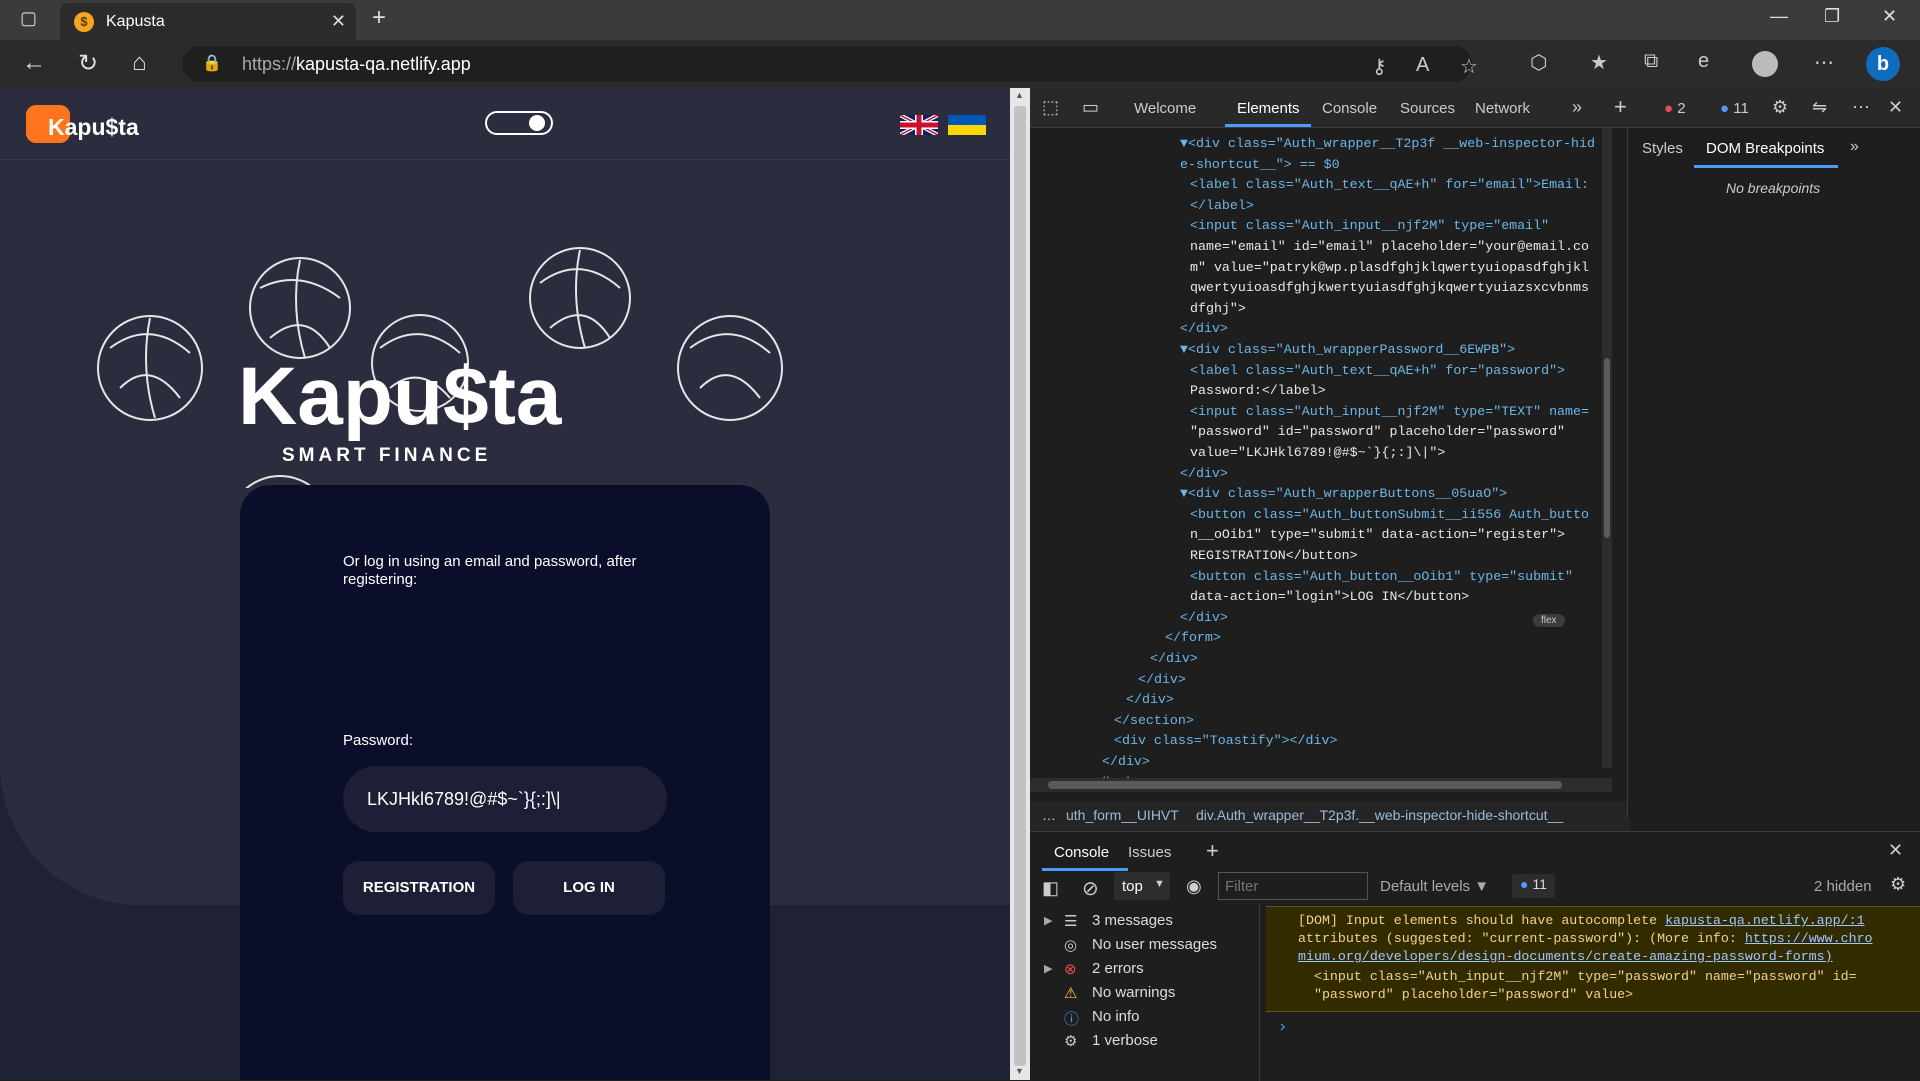 The image size is (1920, 1081). Describe the element at coordinates (1132, 920) in the screenshot. I see `sidebar-messages: 3 messages` at that location.